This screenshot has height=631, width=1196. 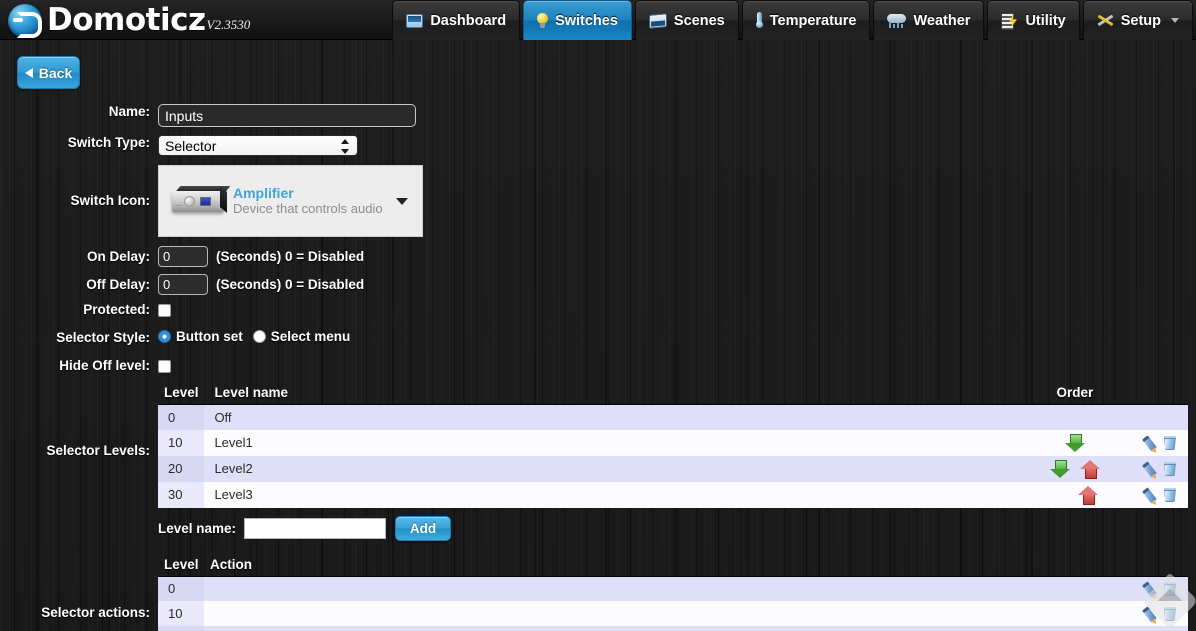 I want to click on nav-tab-temperature-label: Temperature, so click(x=813, y=20).